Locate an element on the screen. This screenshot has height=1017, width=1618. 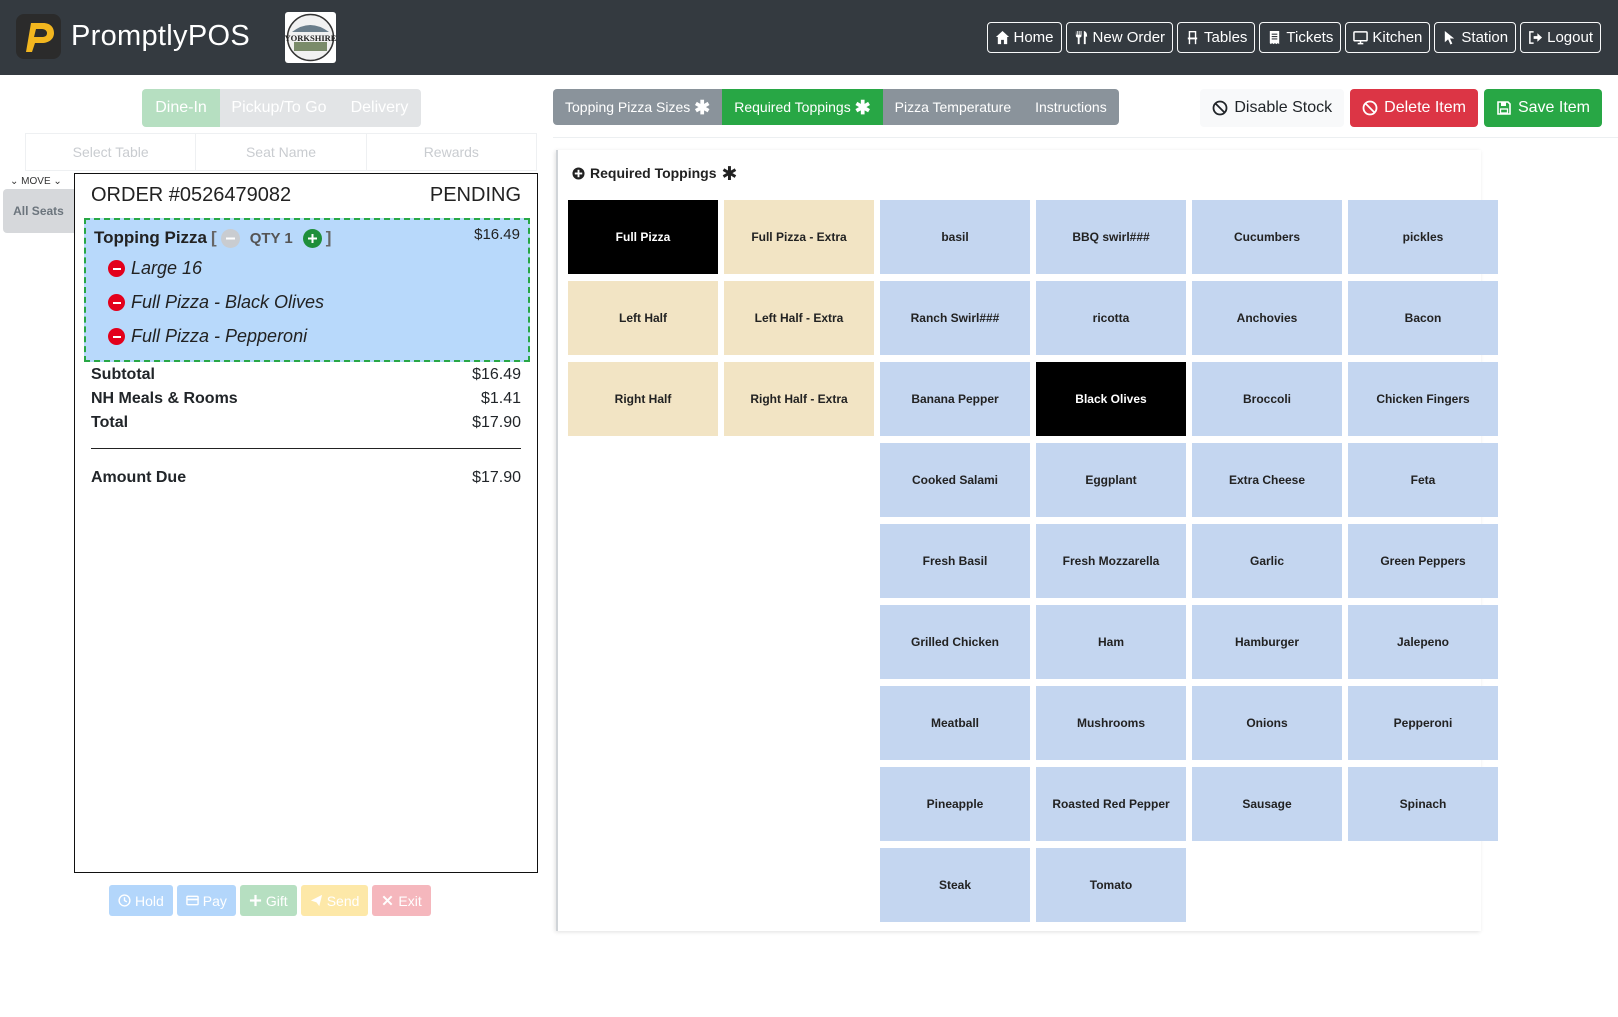
save-item-button: Save Item is located at coordinates (1542, 108).